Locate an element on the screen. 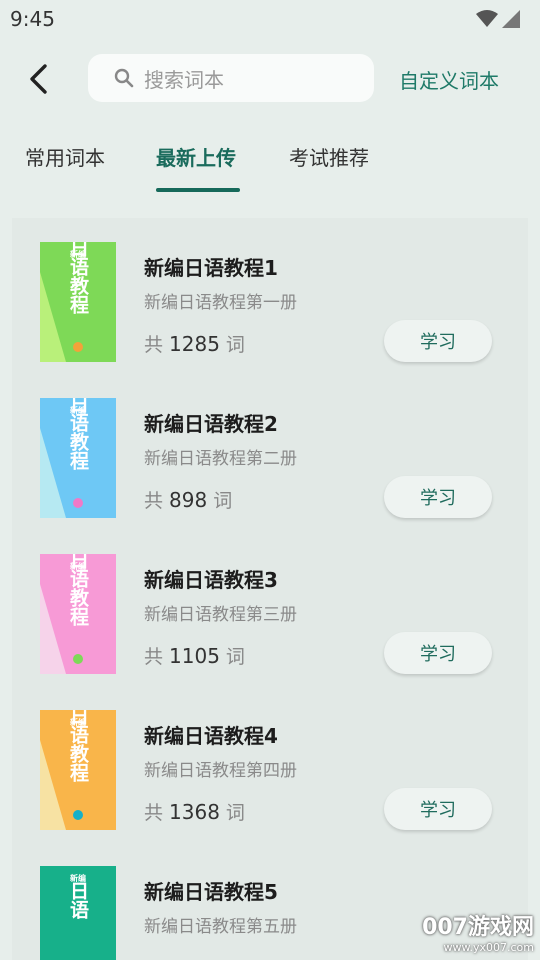  tab-bar: 常用词本 最新上传 考试推荐 is located at coordinates (270, 162).